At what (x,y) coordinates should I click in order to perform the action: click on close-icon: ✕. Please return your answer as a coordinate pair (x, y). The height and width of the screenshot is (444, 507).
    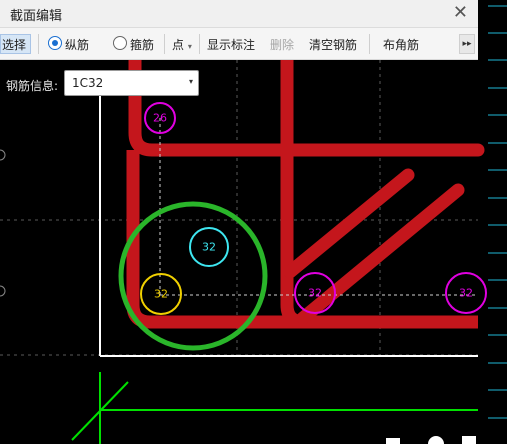
    Looking at the image, I should click on (460, 13).